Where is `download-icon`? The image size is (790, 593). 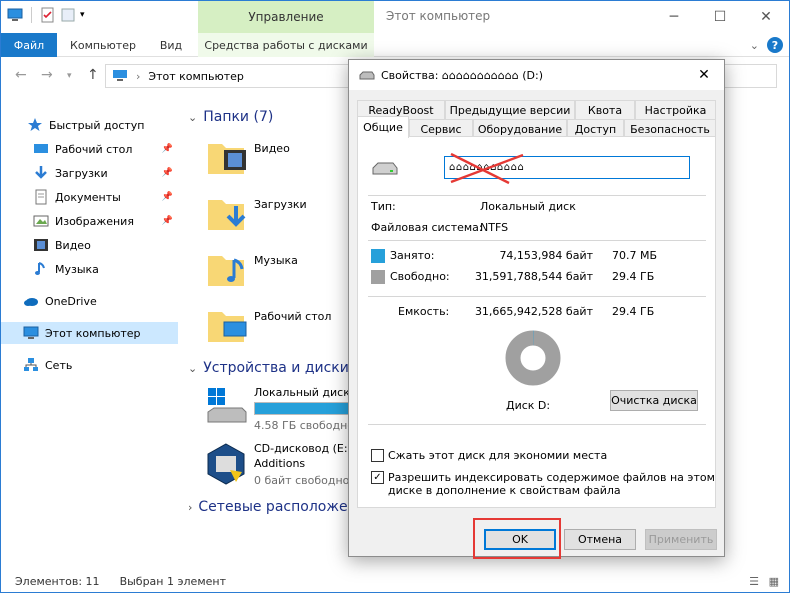 download-icon is located at coordinates (41, 172).